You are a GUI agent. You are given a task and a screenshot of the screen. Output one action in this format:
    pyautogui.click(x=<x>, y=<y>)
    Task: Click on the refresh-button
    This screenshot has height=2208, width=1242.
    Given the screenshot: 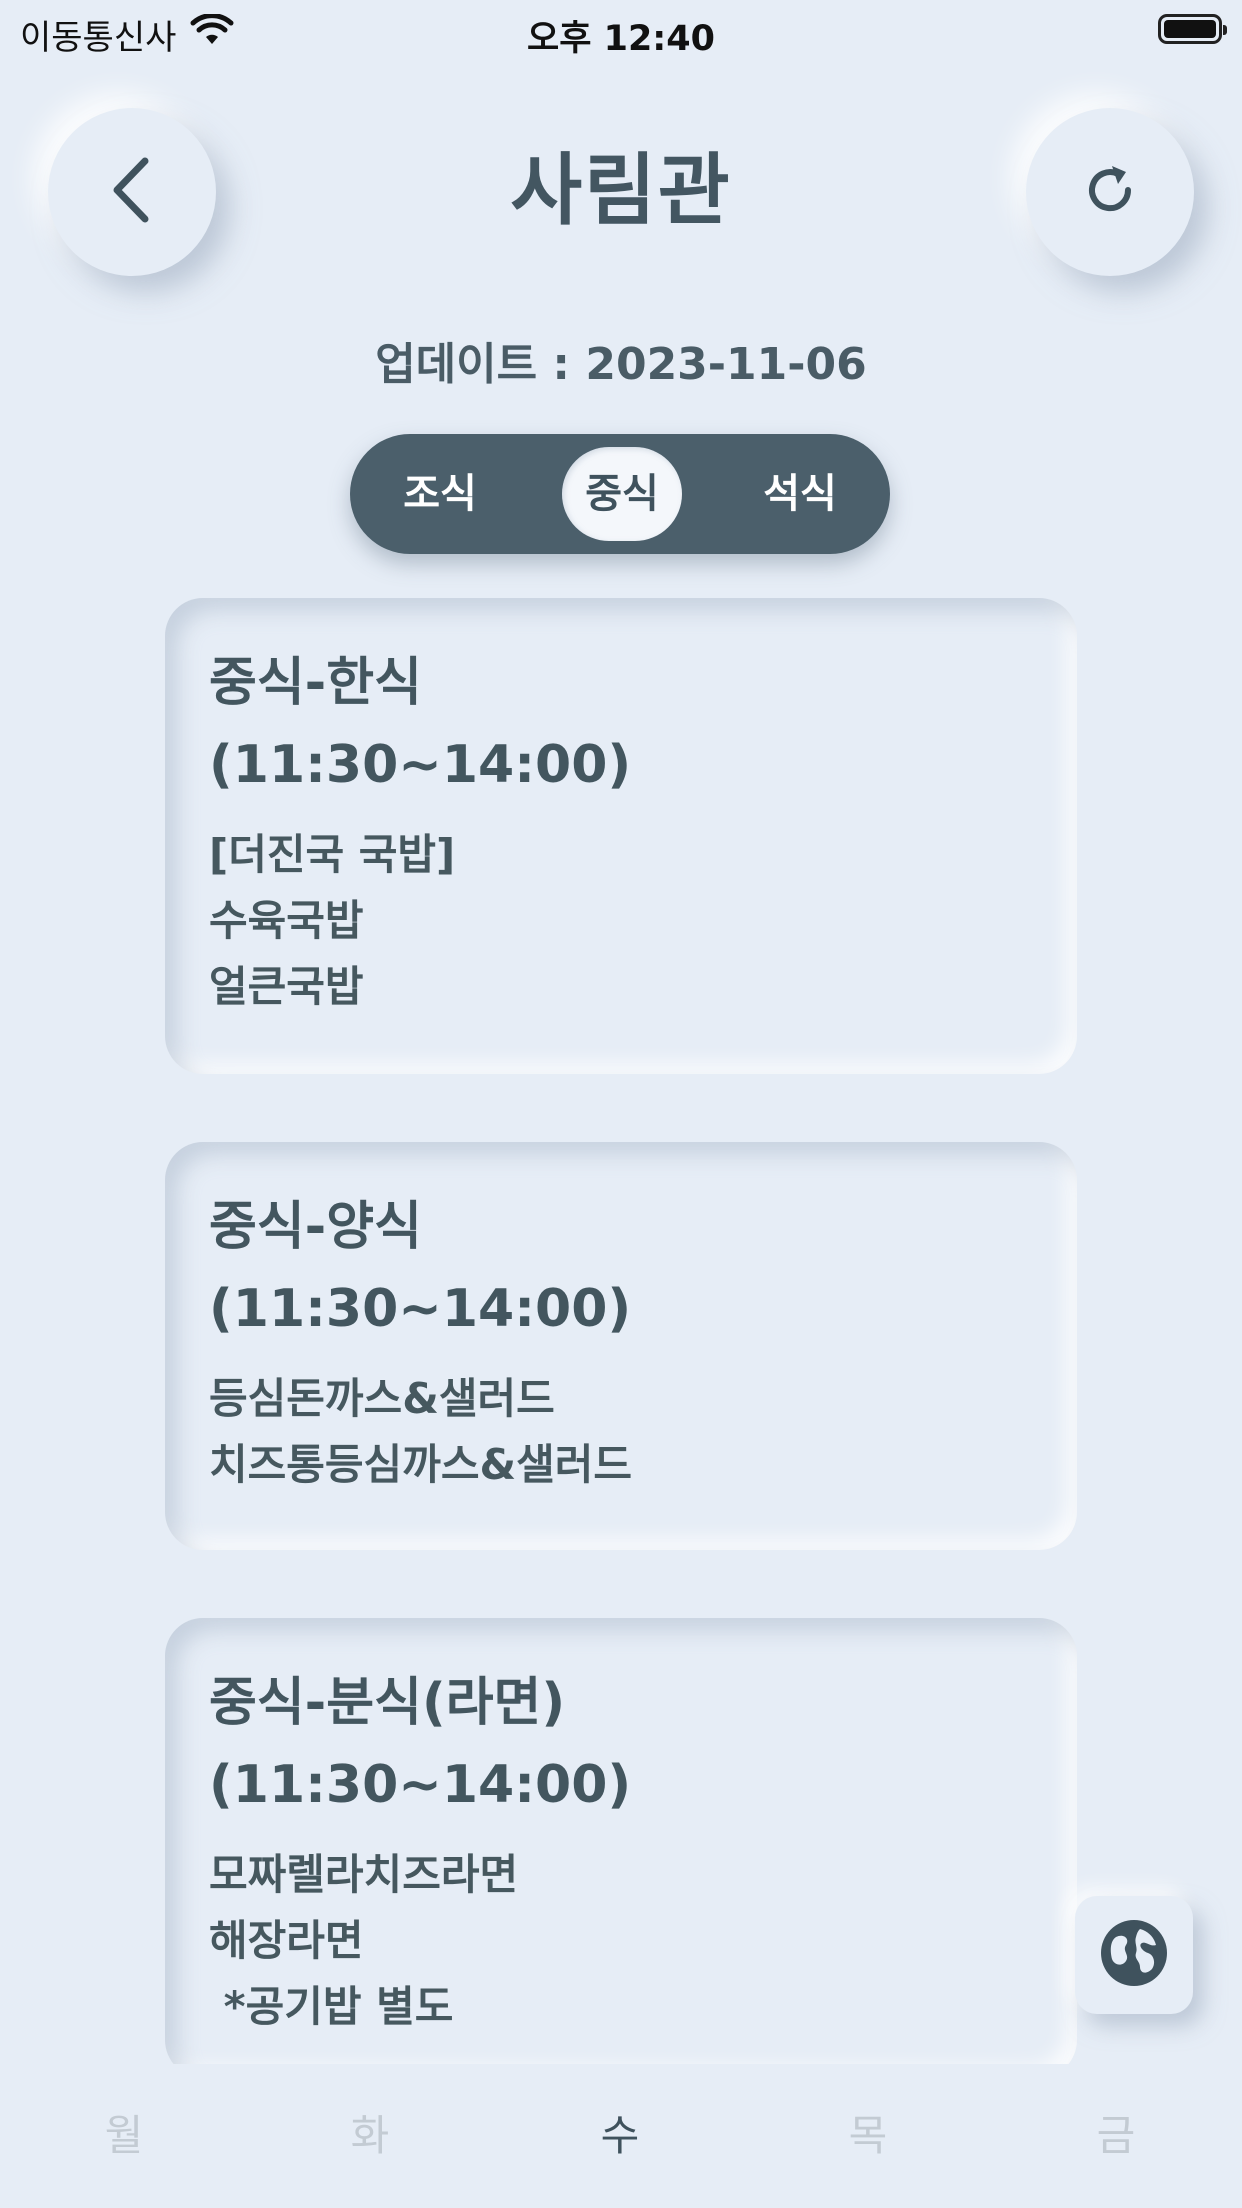 What is the action you would take?
    pyautogui.click(x=1110, y=192)
    